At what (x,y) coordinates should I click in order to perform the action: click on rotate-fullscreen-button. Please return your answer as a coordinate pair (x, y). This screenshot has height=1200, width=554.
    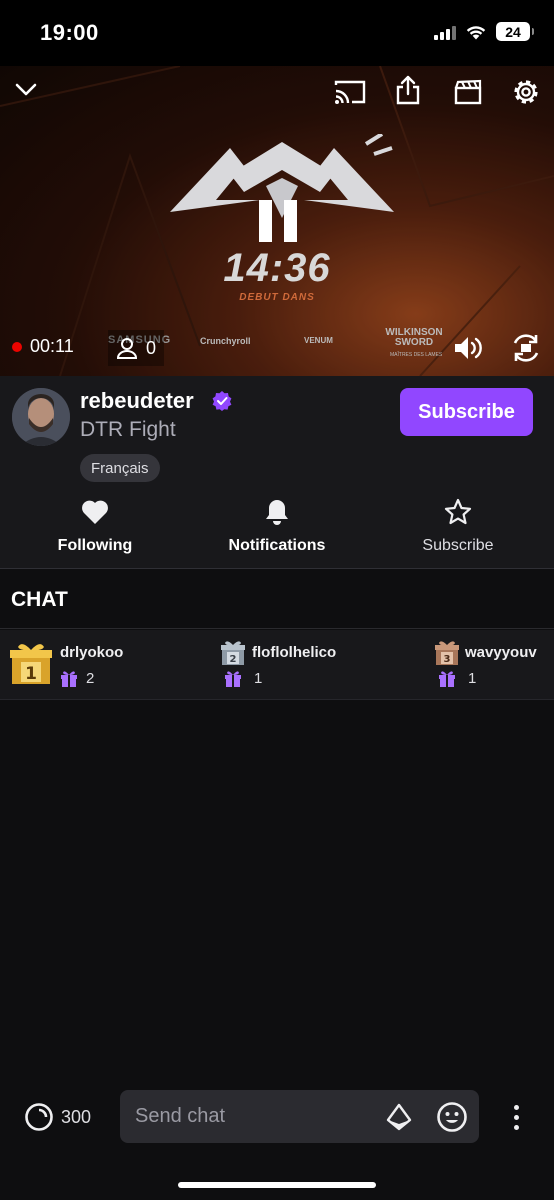
    Looking at the image, I should click on (526, 348).